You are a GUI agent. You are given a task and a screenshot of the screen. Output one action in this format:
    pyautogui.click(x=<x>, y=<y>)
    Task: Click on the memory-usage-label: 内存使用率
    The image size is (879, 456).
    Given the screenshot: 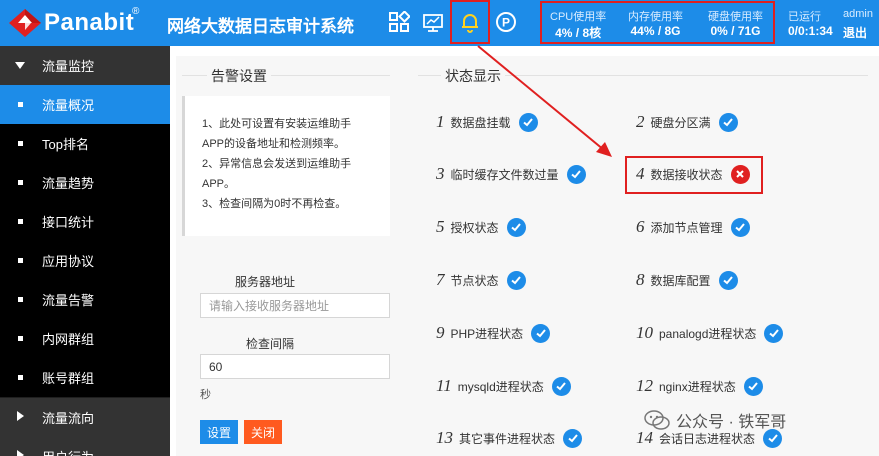 What is the action you would take?
    pyautogui.click(x=655, y=17)
    